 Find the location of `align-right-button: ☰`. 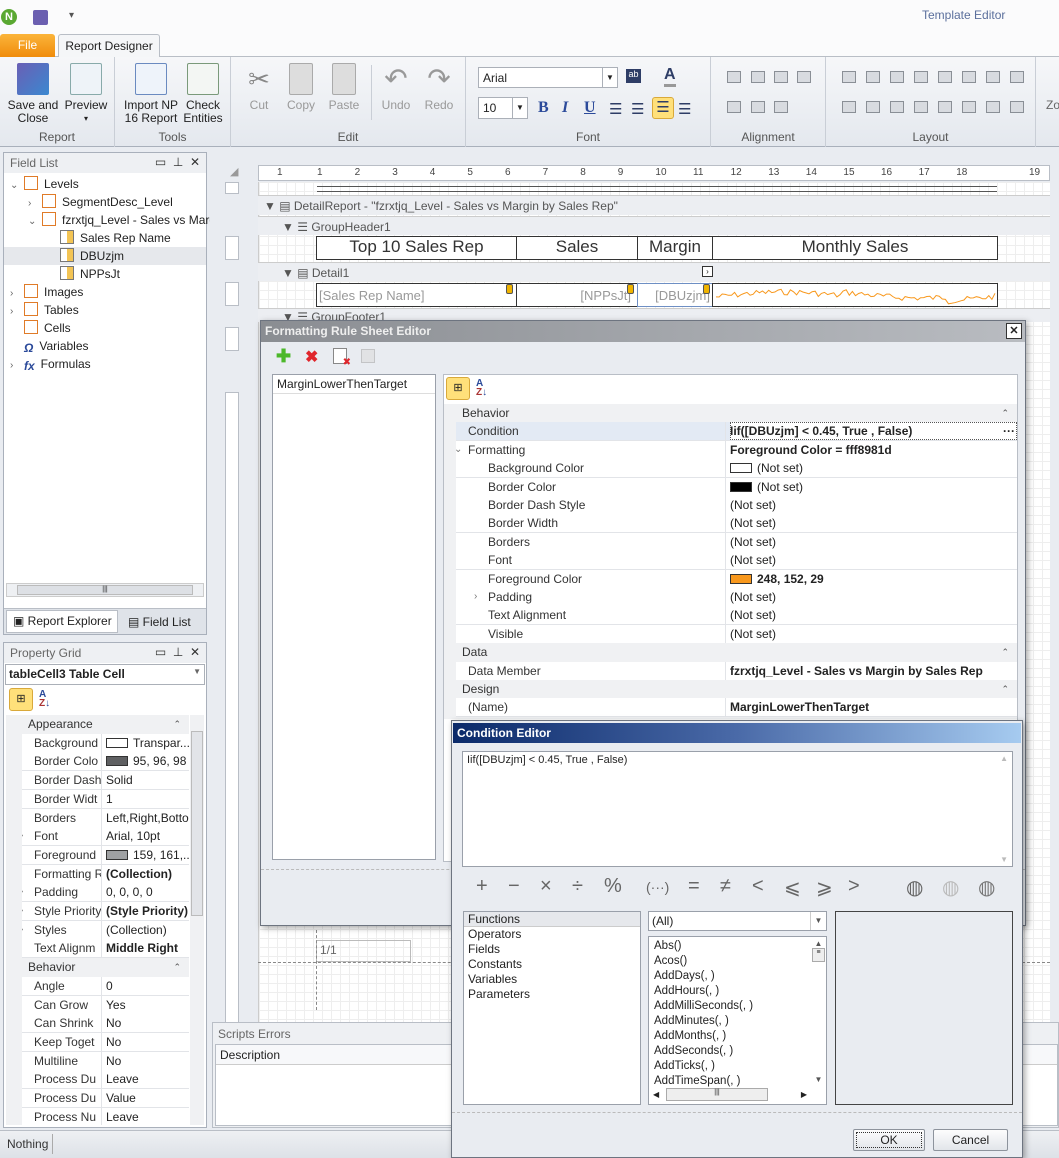

align-right-button: ☰ is located at coordinates (663, 108).